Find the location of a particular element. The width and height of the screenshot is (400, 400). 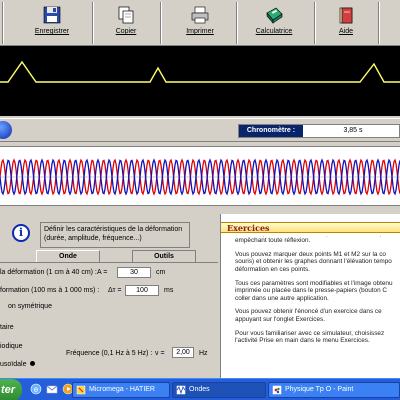

help-button: Aide is located at coordinates (346, 23).